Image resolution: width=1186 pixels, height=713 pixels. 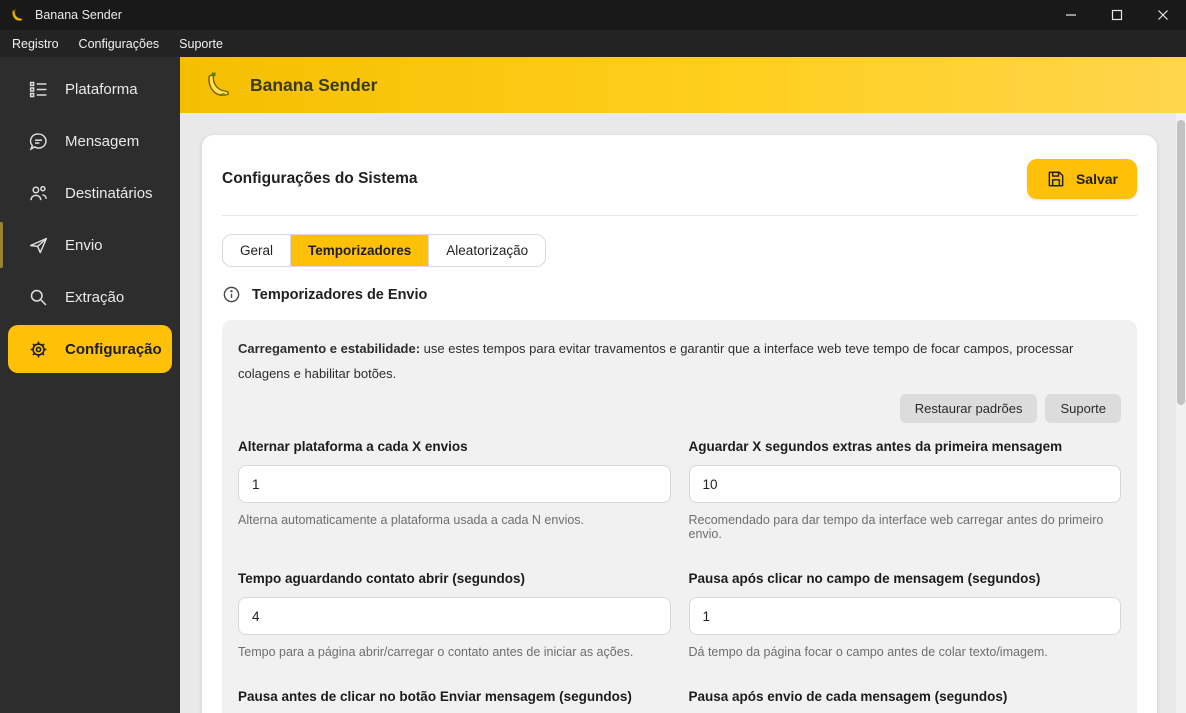 I want to click on panel-note-lead: Carregamento e estabilidade:, so click(x=329, y=348).